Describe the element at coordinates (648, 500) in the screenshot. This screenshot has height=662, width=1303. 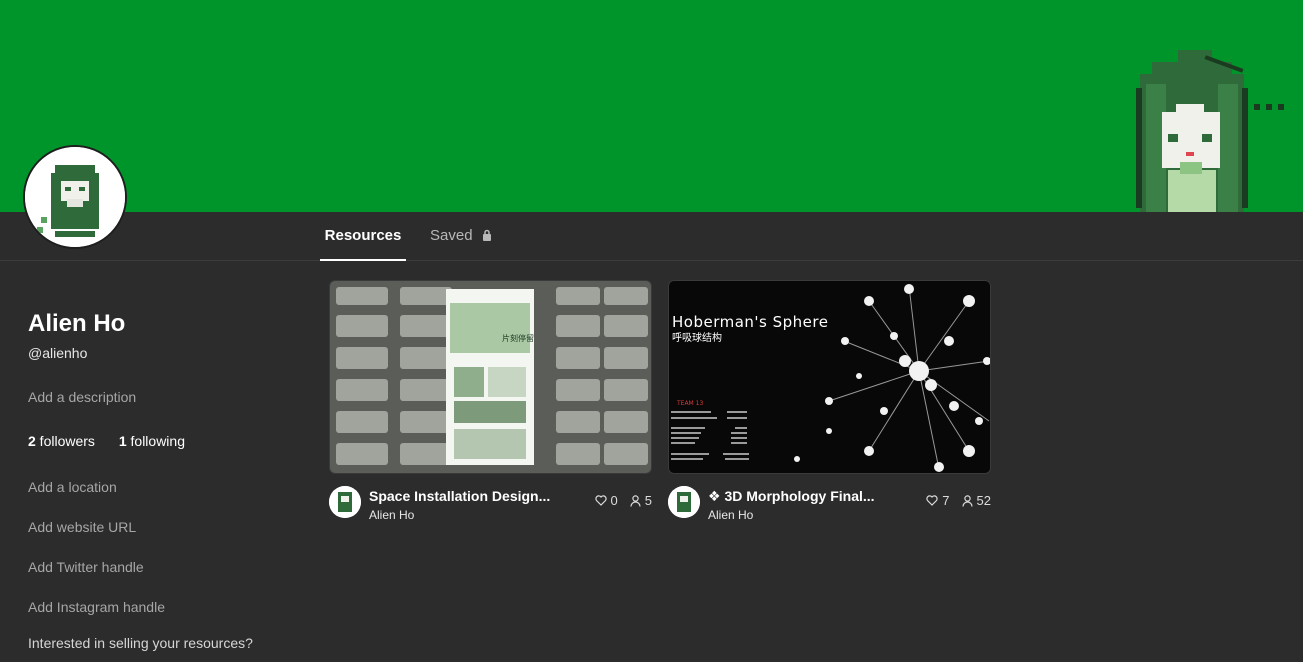
I see `users-count: 5` at that location.